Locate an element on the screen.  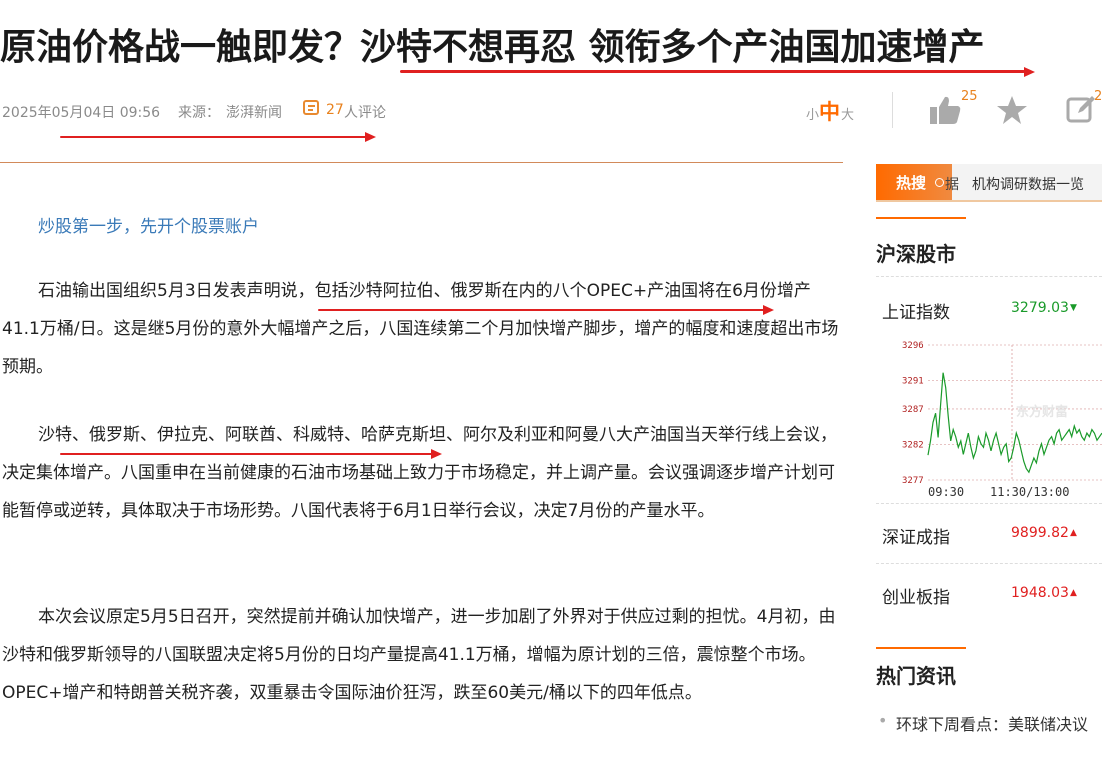
news-section-title: 热门资讯 is located at coordinates (916, 676).